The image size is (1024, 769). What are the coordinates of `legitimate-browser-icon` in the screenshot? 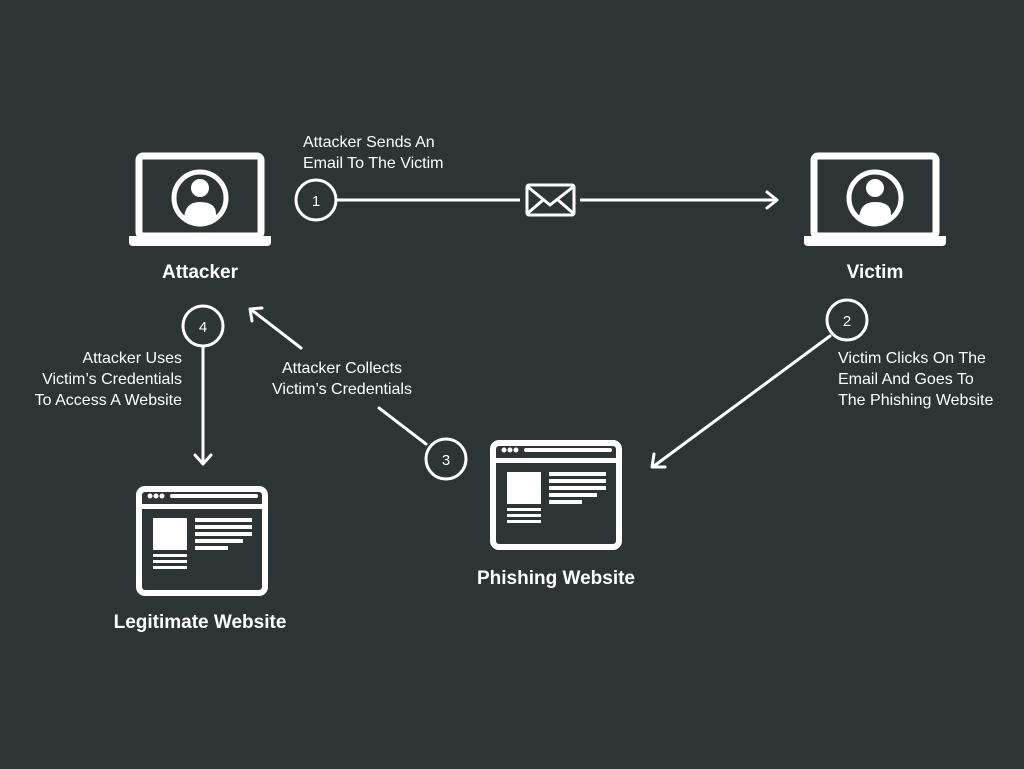 It's located at (202, 541).